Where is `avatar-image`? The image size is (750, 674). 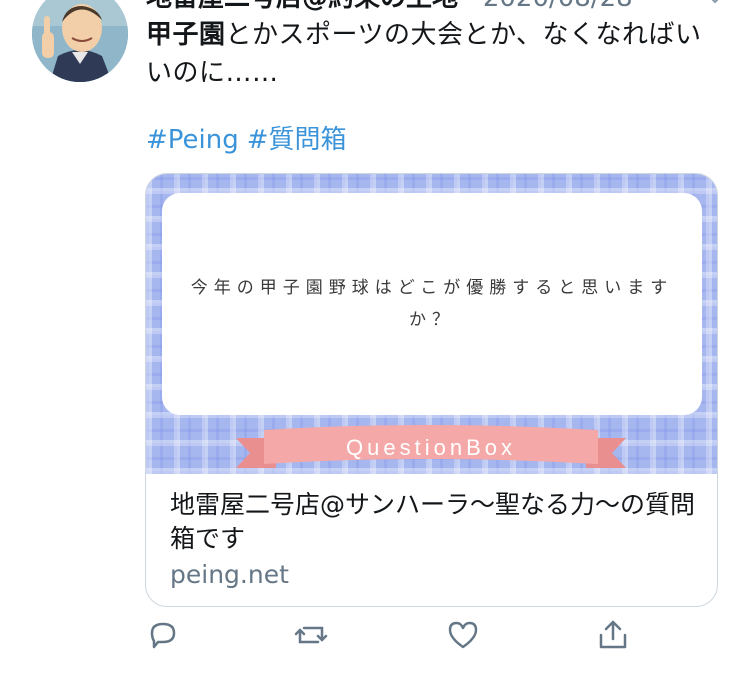 avatar-image is located at coordinates (80, 41).